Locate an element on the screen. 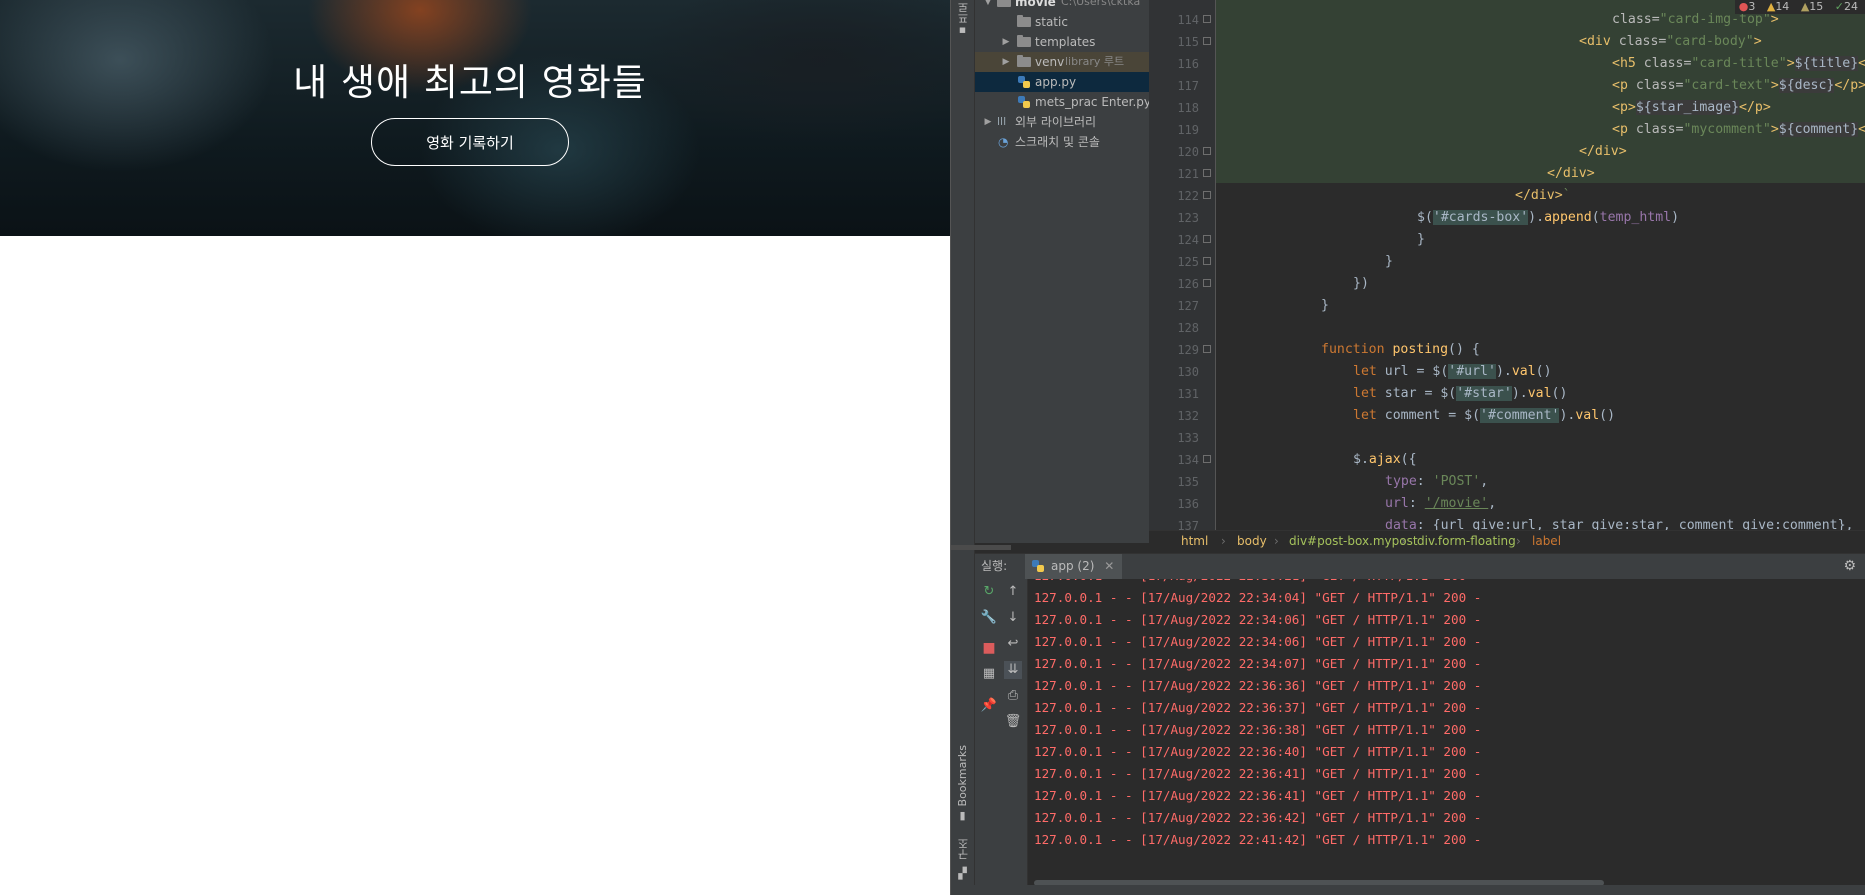  breadcrumb-item: html is located at coordinates (1194, 541).